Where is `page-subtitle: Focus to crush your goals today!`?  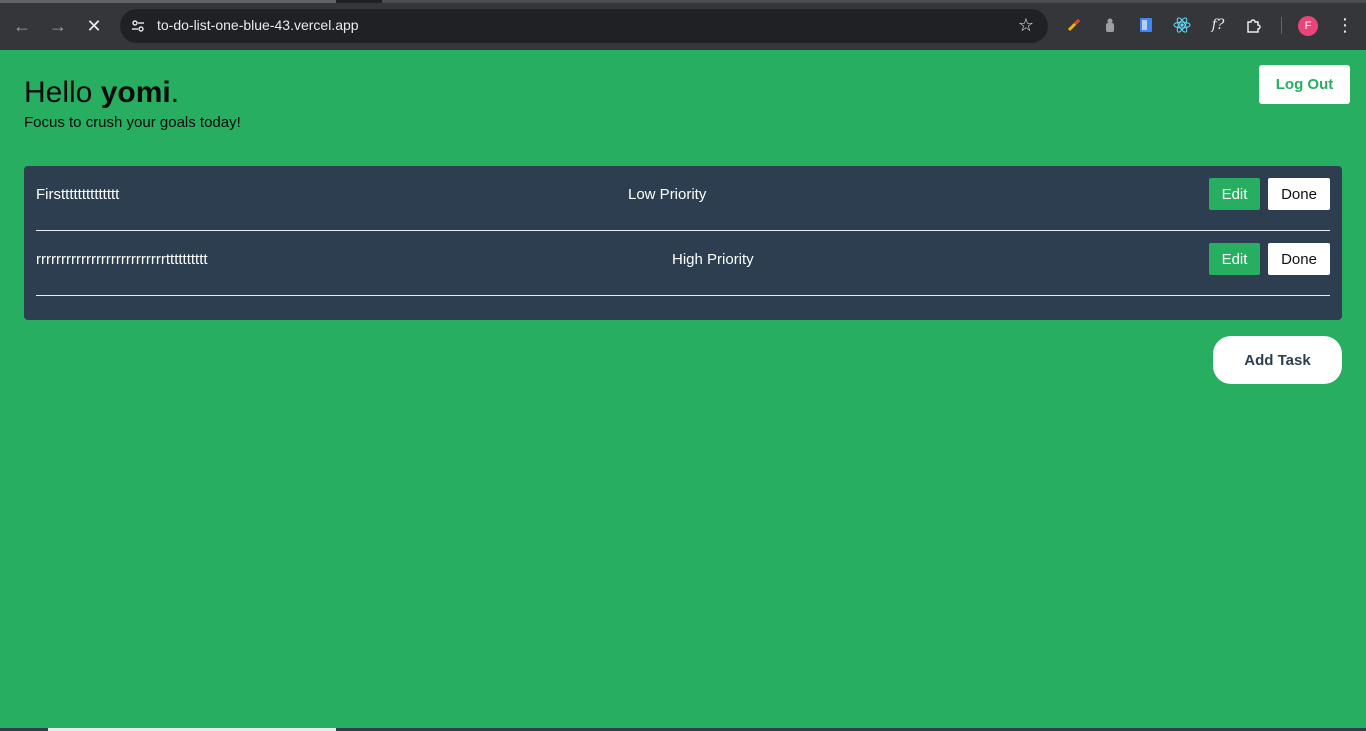
page-subtitle: Focus to crush your goals today! is located at coordinates (132, 122).